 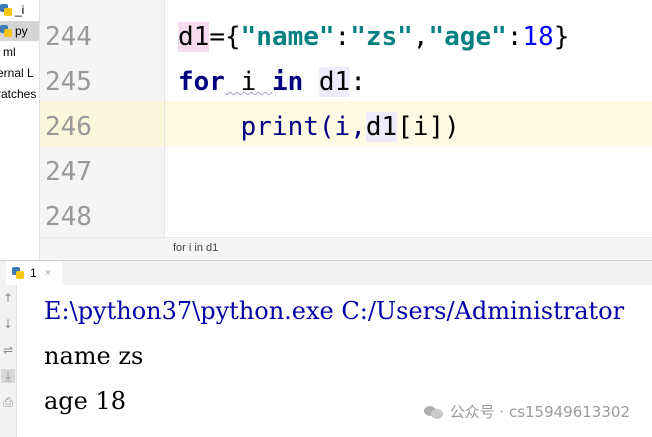 I want to click on run-tab-label: 1, so click(x=33, y=273).